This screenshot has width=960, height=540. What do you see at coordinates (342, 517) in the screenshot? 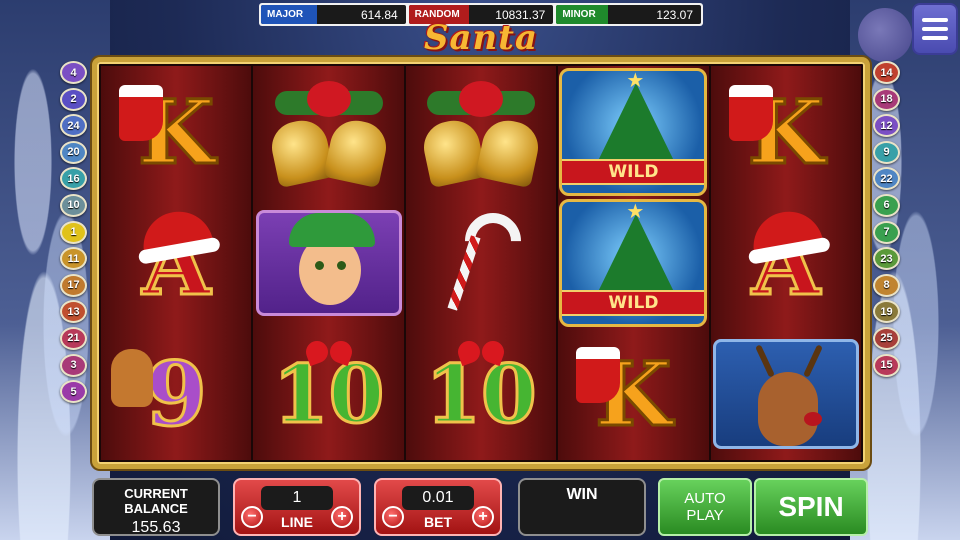
I see `line-plus-button: +` at bounding box center [342, 517].